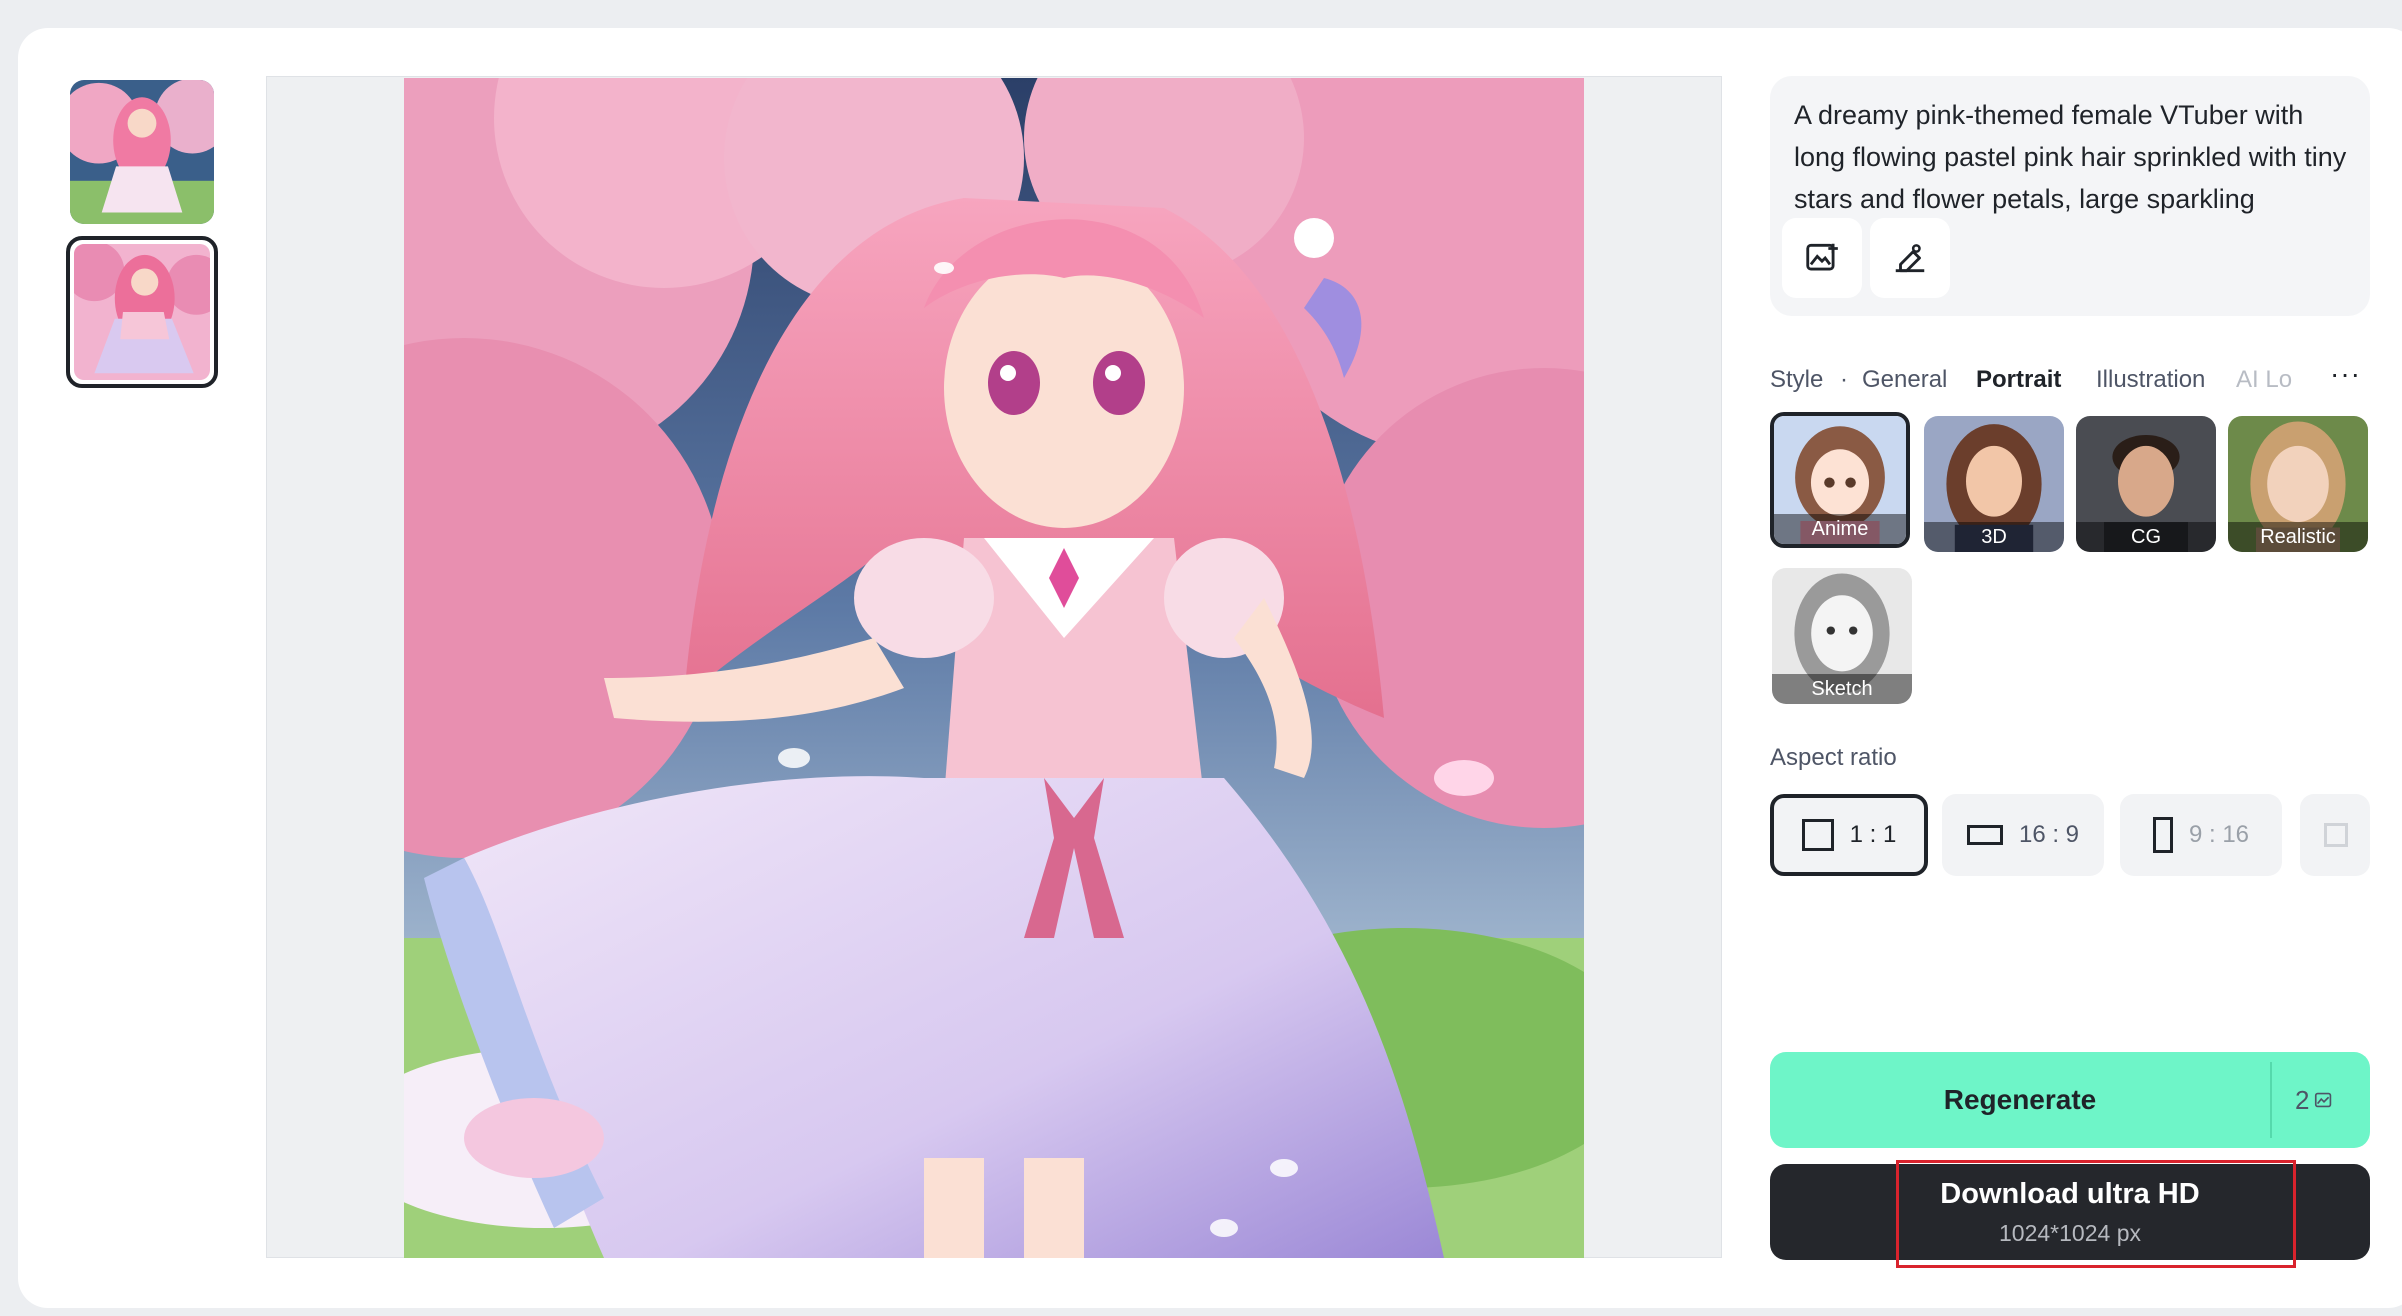 The width and height of the screenshot is (2402, 1316). I want to click on square-icon, so click(1817, 835).